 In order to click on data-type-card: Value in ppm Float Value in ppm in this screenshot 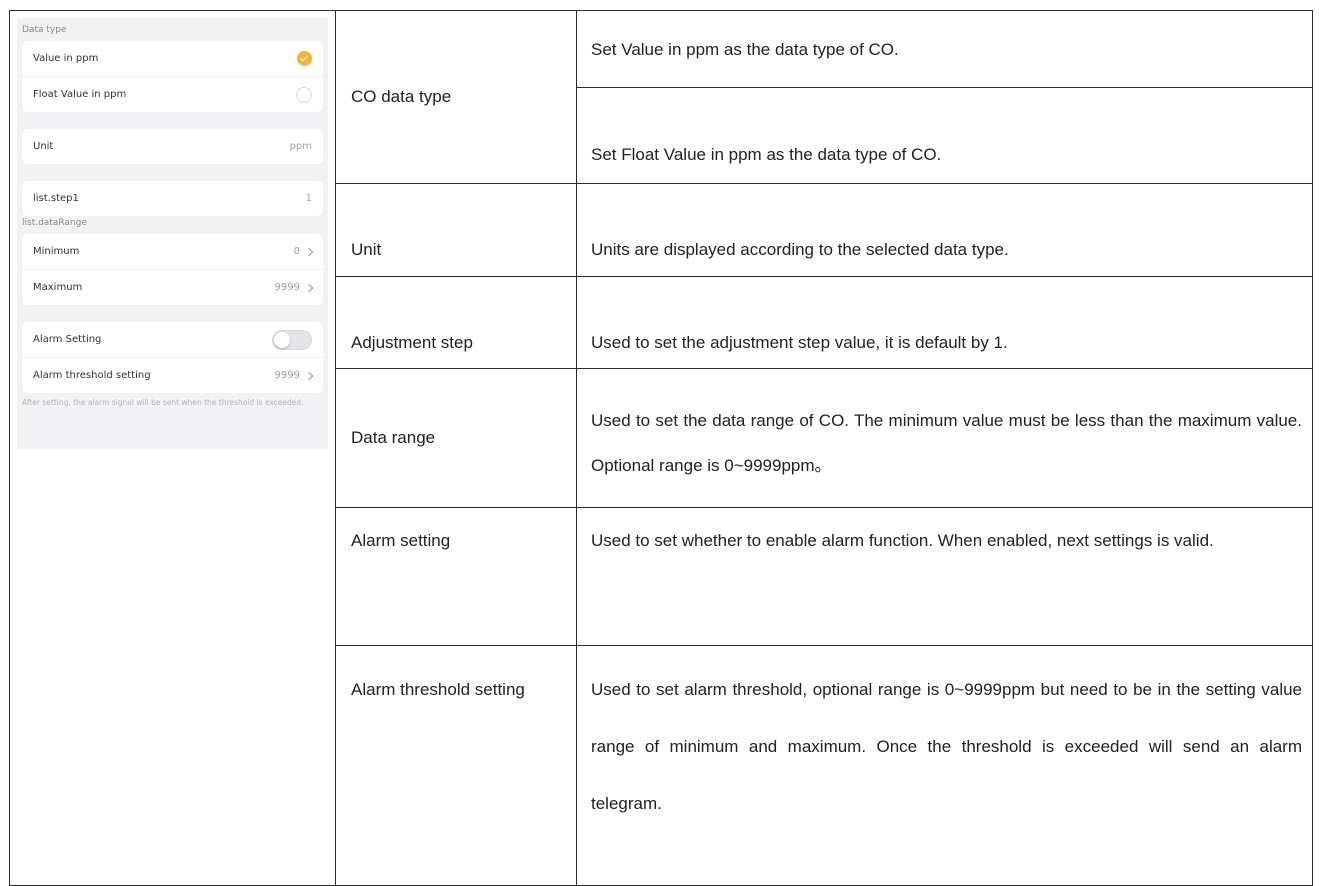, I will do `click(172, 76)`.